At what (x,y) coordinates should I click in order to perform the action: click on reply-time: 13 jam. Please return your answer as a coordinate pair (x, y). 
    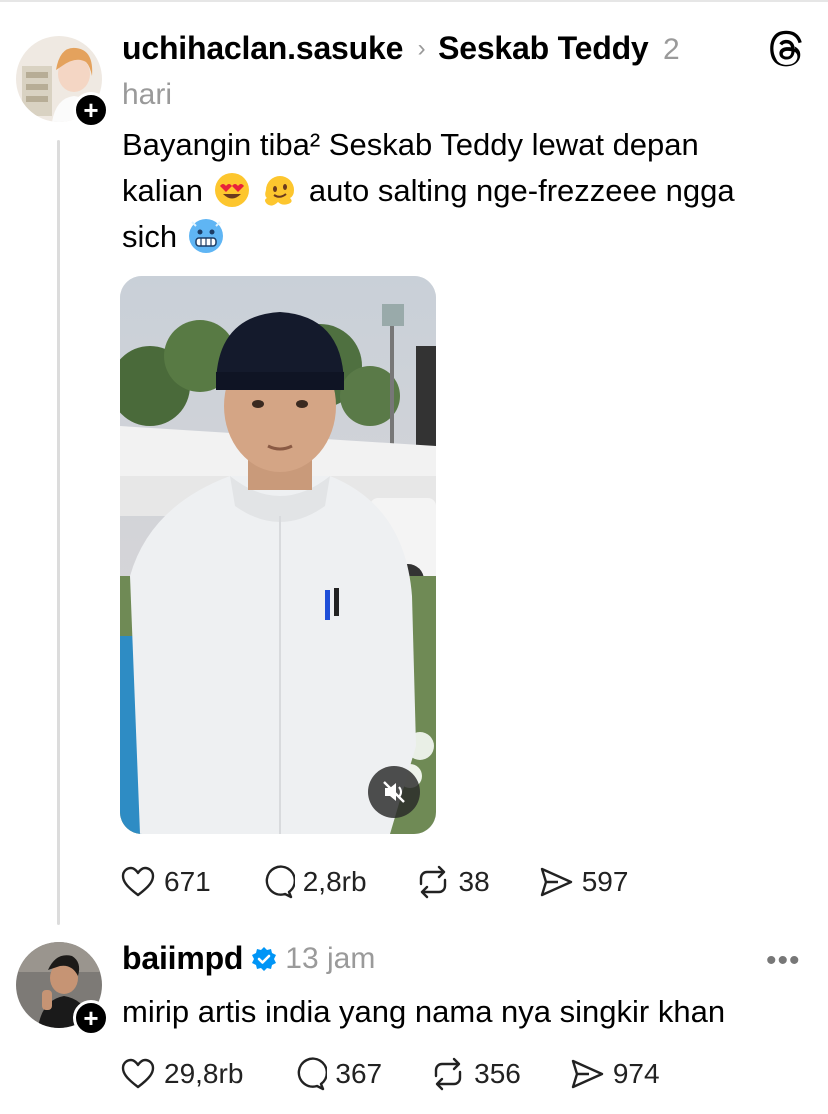
    Looking at the image, I should click on (330, 958).